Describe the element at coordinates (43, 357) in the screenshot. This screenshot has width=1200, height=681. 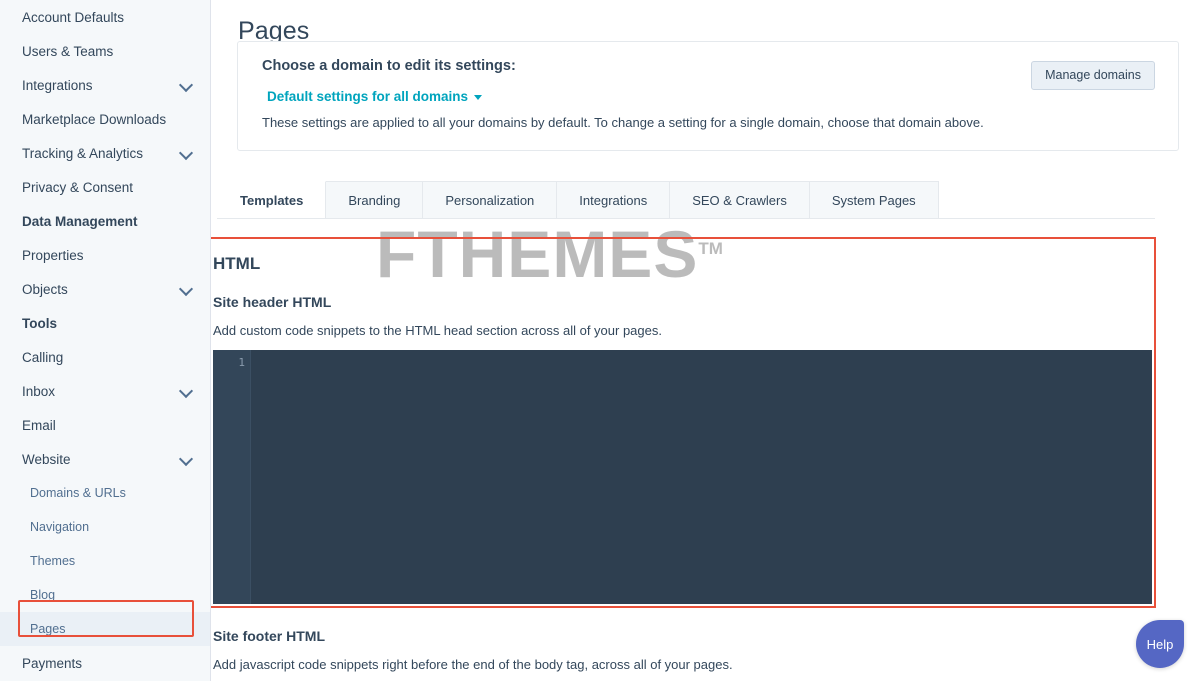
I see `sidebar-item-label: Calling` at that location.